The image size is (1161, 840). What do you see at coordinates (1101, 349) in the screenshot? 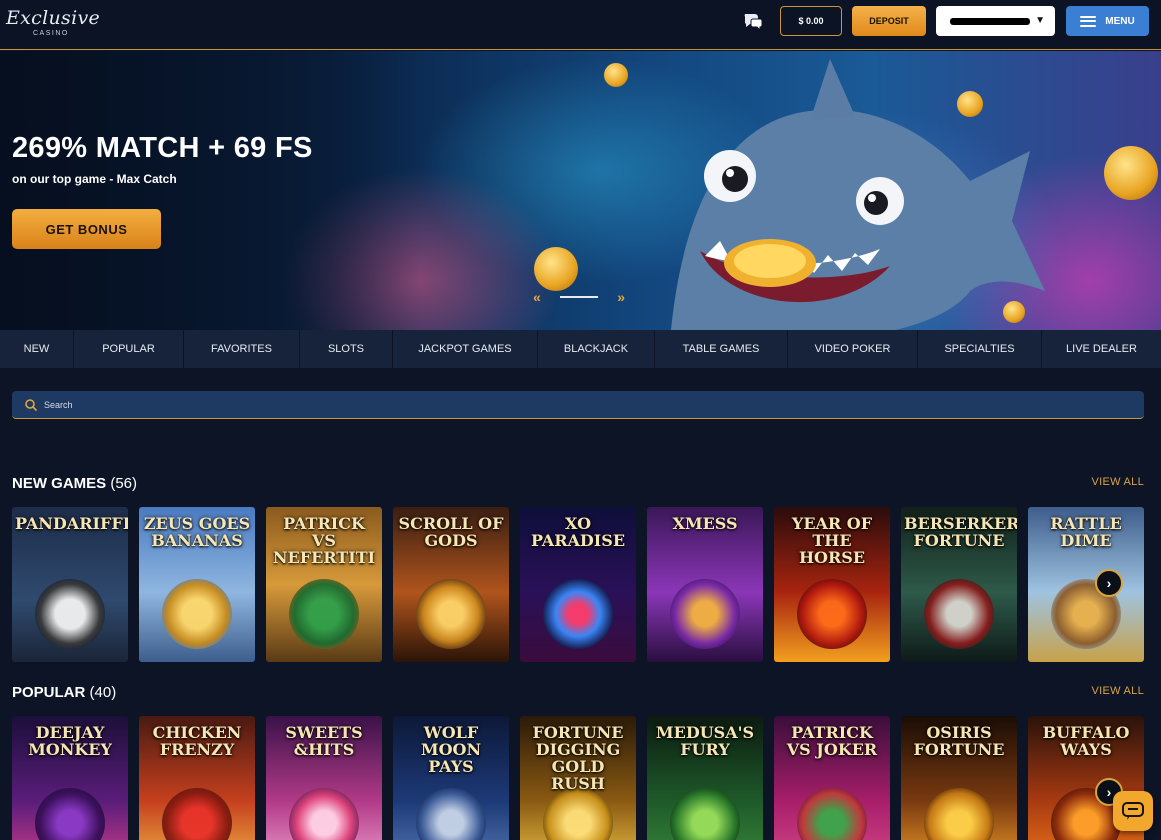
I see `tab-live-dealer: LIVE DEALER` at bounding box center [1101, 349].